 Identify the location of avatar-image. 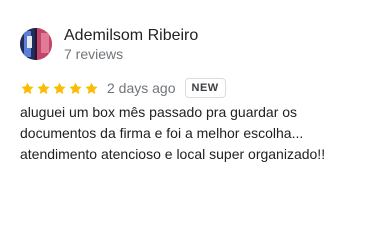
(36, 44).